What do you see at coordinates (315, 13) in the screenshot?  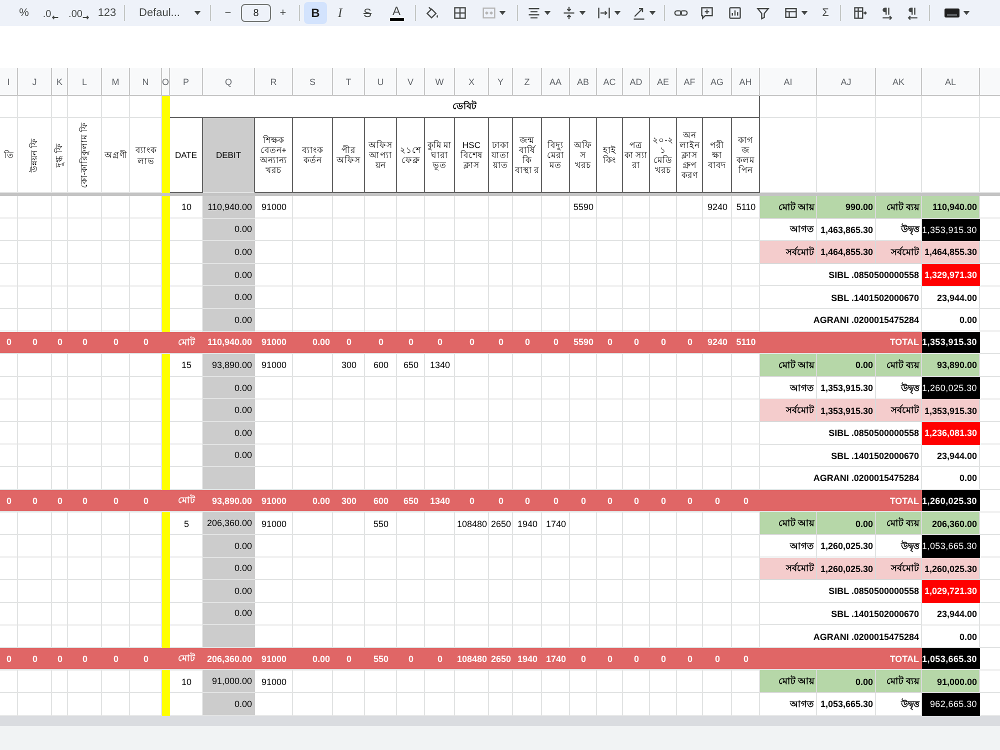 I see `bold-button: B` at bounding box center [315, 13].